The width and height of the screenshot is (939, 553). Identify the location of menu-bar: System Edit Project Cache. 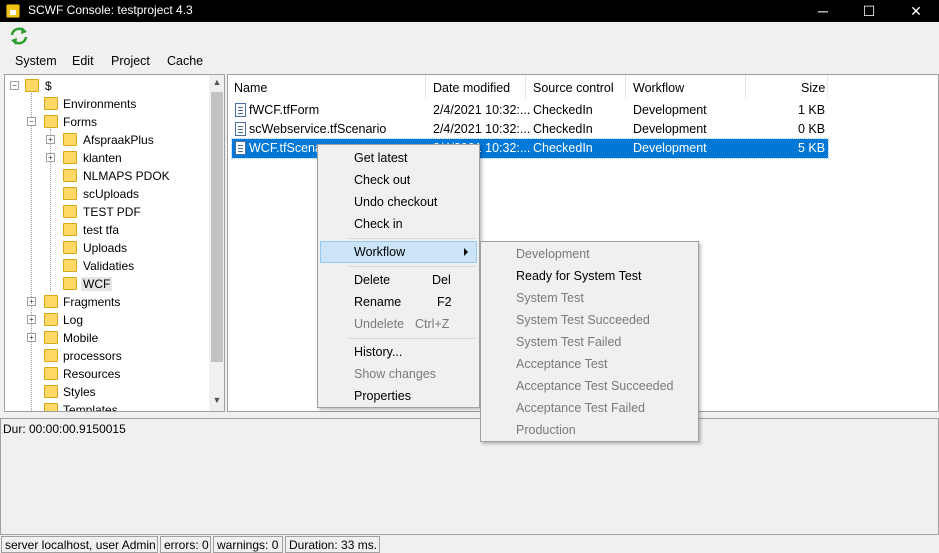
(469, 61).